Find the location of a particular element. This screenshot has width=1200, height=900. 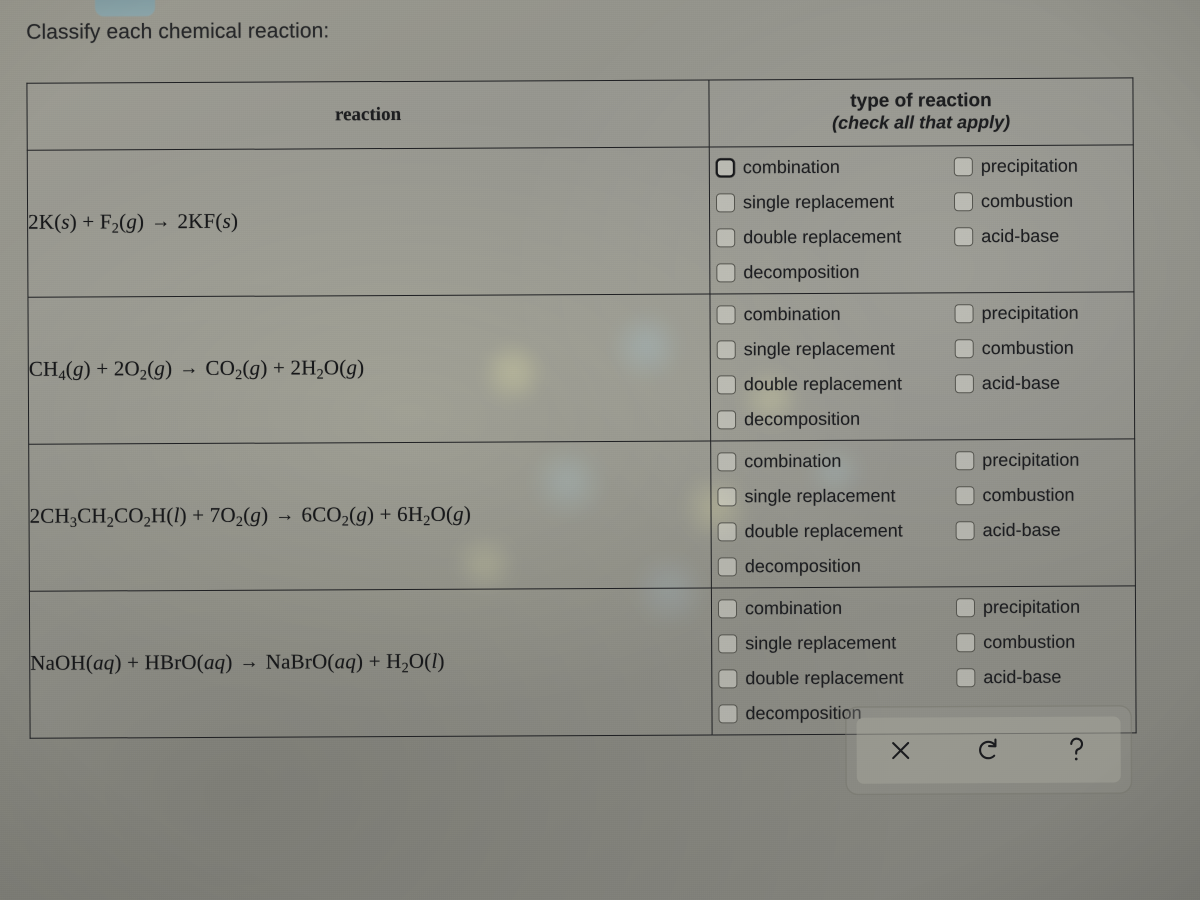

clear-button is located at coordinates (901, 750).